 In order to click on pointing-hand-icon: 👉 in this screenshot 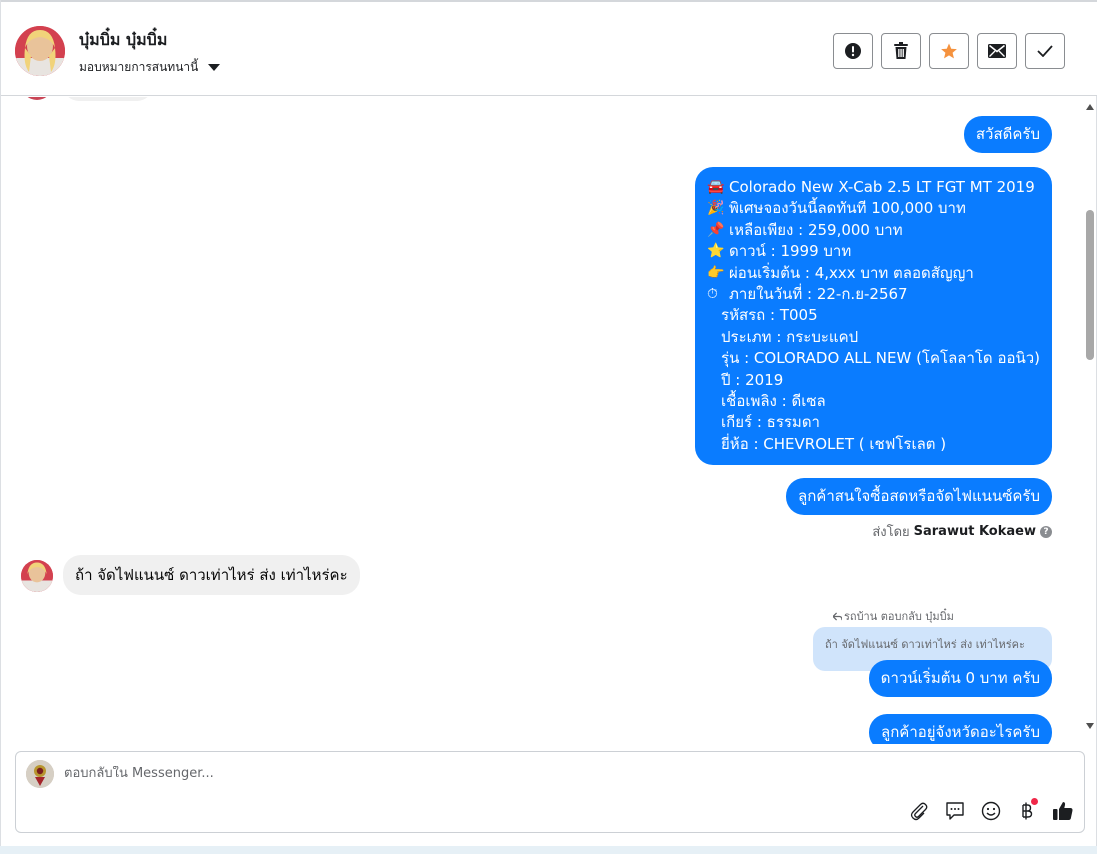, I will do `click(716, 272)`.